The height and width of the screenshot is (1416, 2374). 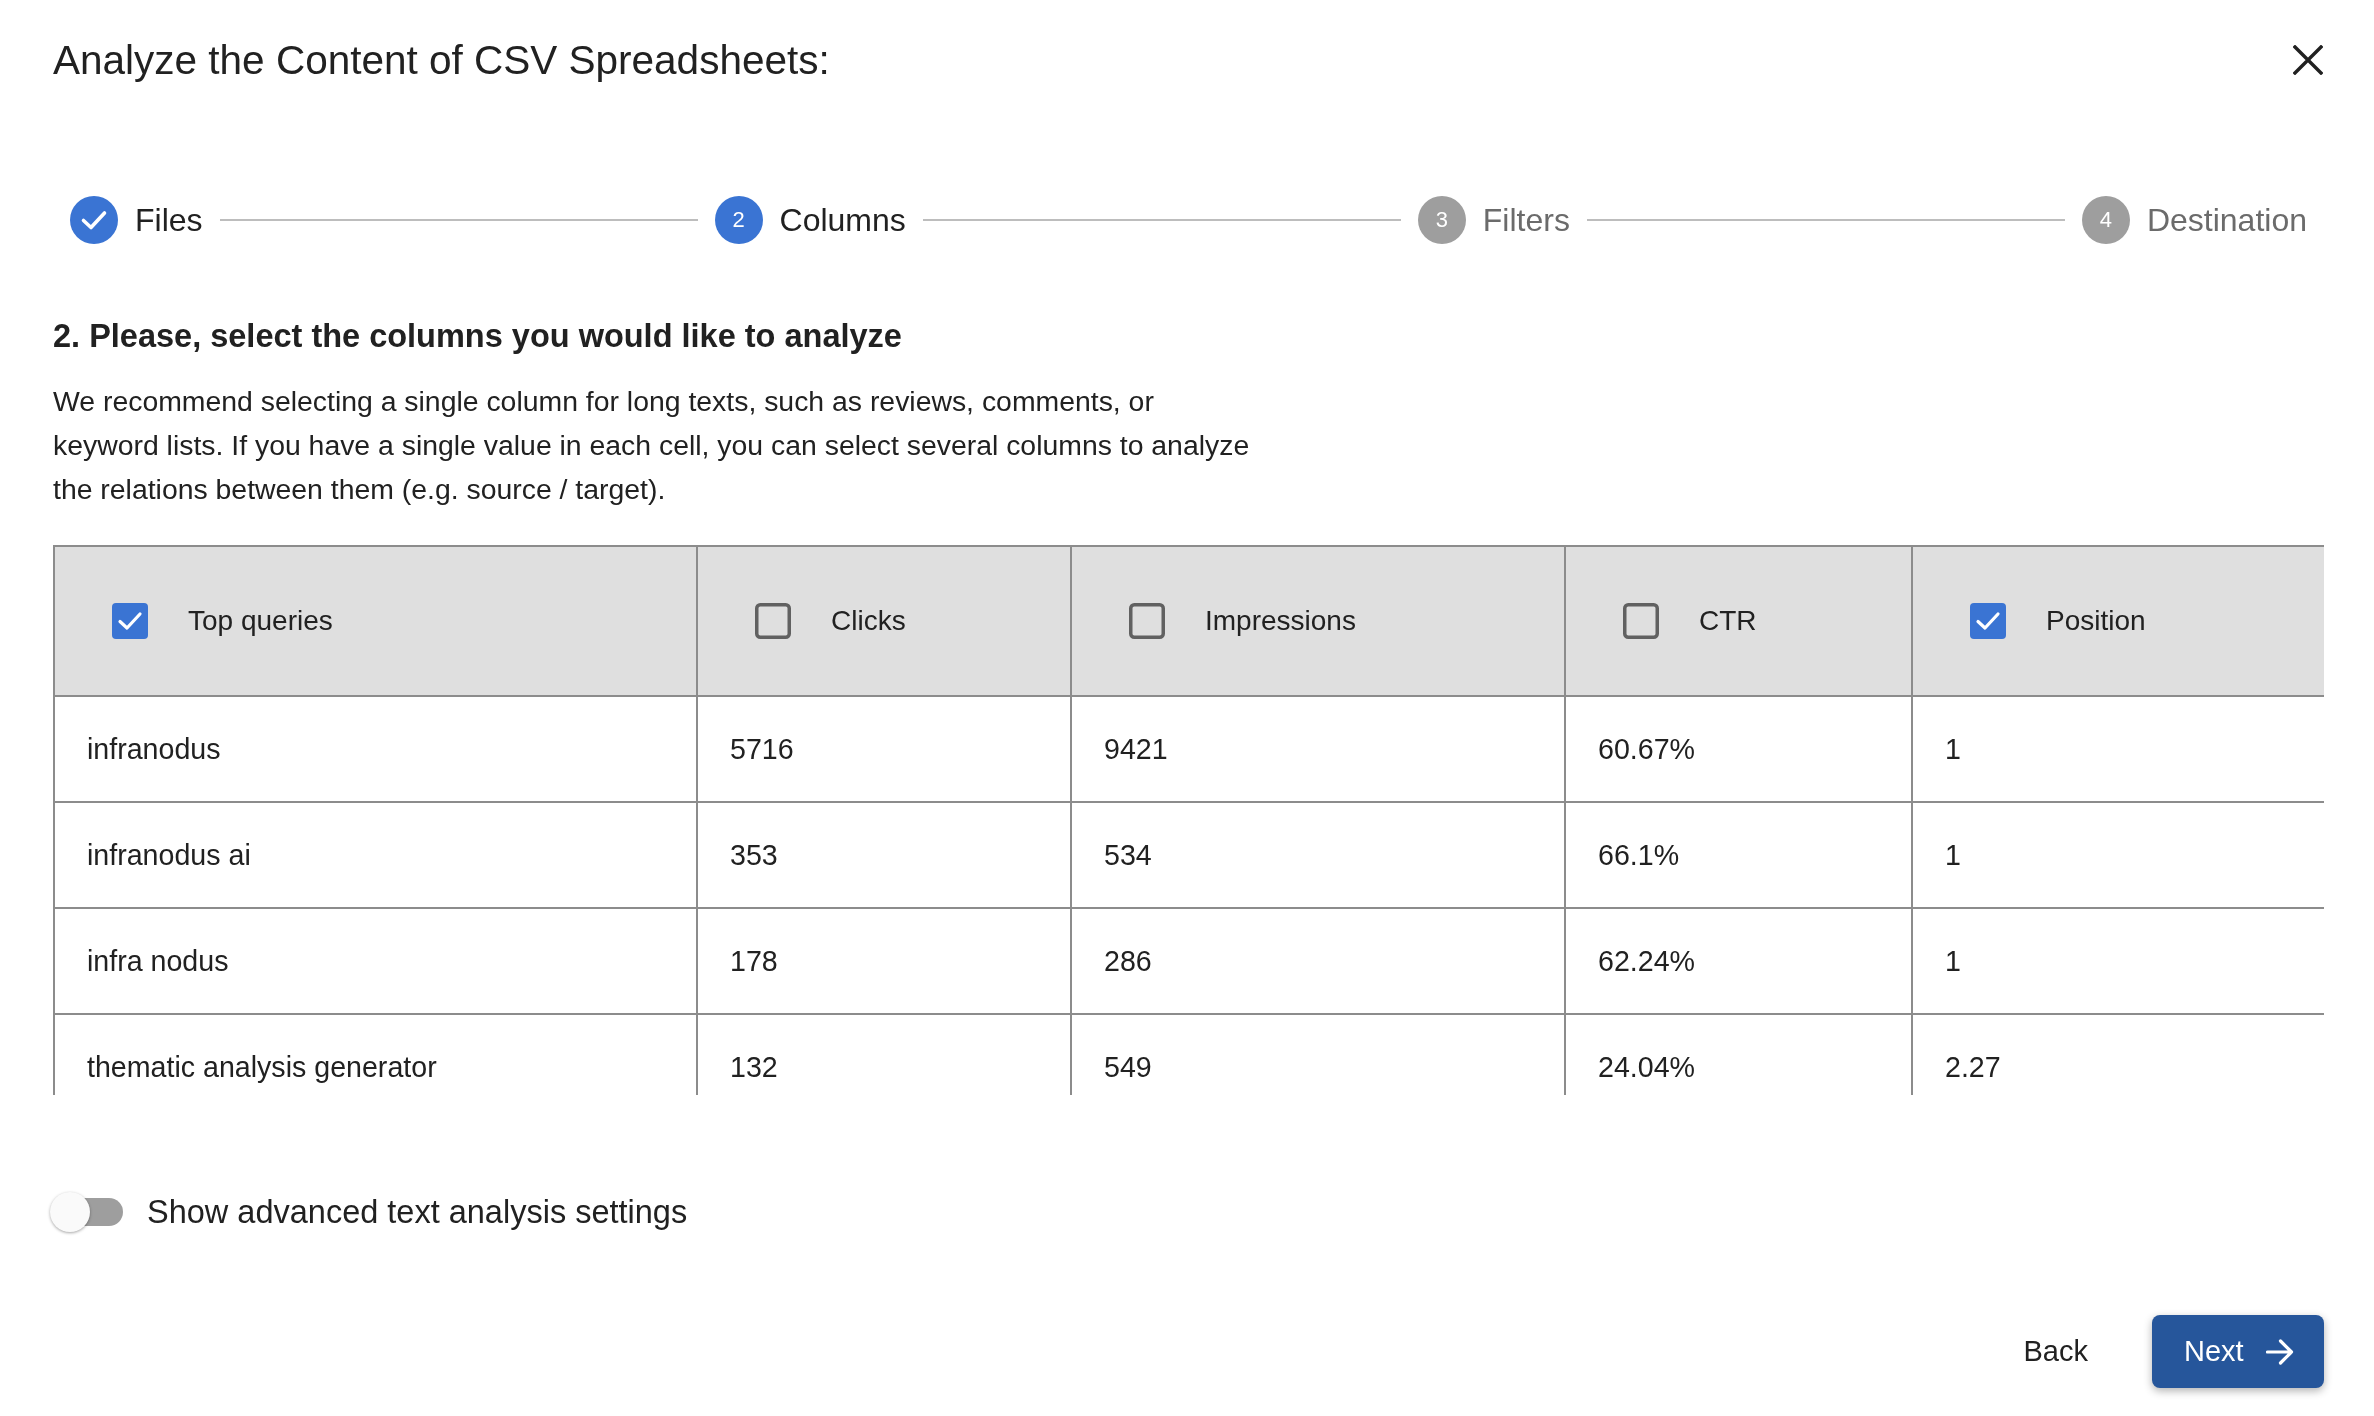 I want to click on dialog-title: Analyze the Content of CSV Spreadsheets:, so click(x=441, y=60).